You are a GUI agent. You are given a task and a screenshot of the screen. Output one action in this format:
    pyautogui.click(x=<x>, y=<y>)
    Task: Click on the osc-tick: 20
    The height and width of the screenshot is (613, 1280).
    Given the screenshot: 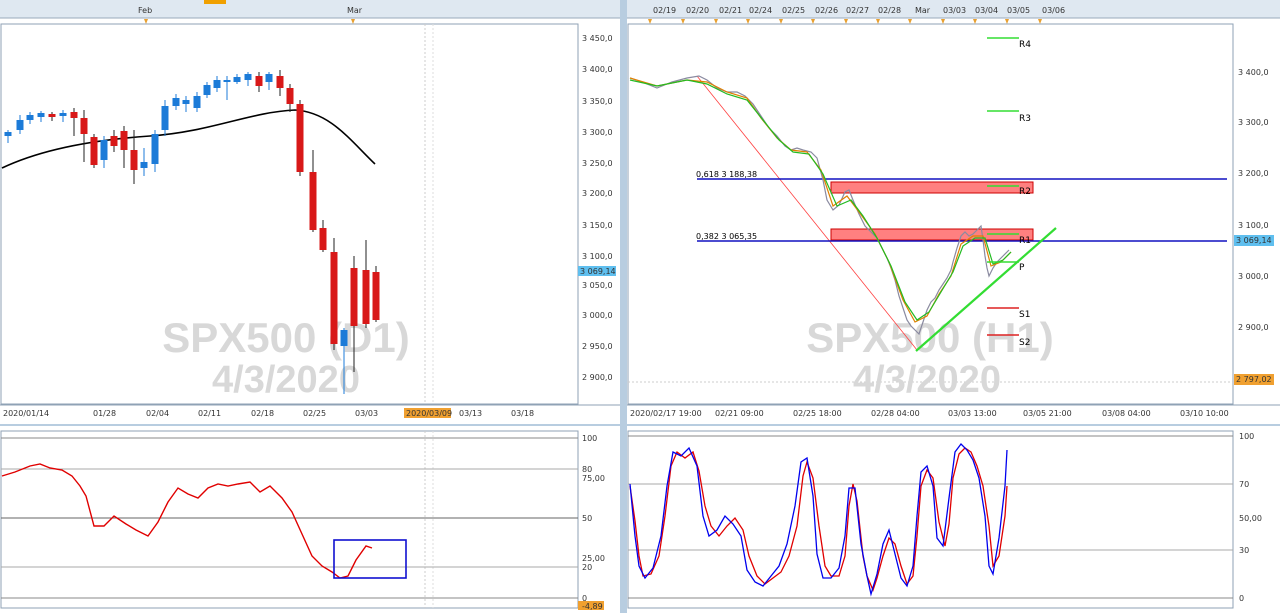 What is the action you would take?
    pyautogui.click(x=587, y=567)
    